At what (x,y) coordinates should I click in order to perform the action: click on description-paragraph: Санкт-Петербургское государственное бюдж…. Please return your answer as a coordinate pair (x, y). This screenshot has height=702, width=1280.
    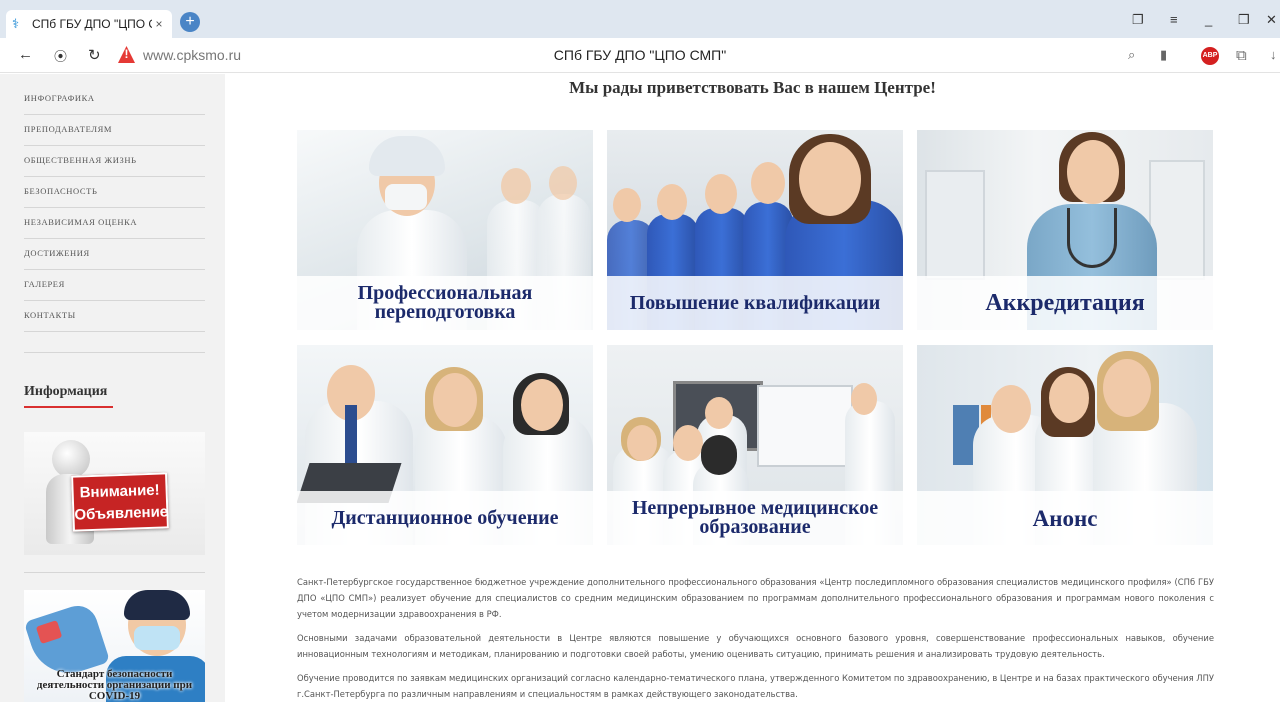
    Looking at the image, I should click on (755, 598).